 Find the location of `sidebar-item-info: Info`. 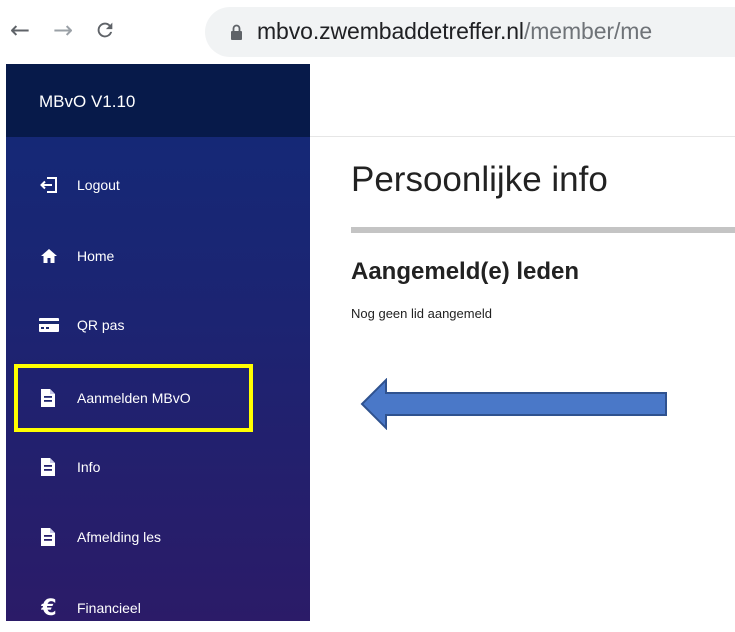

sidebar-item-info: Info is located at coordinates (158, 467).